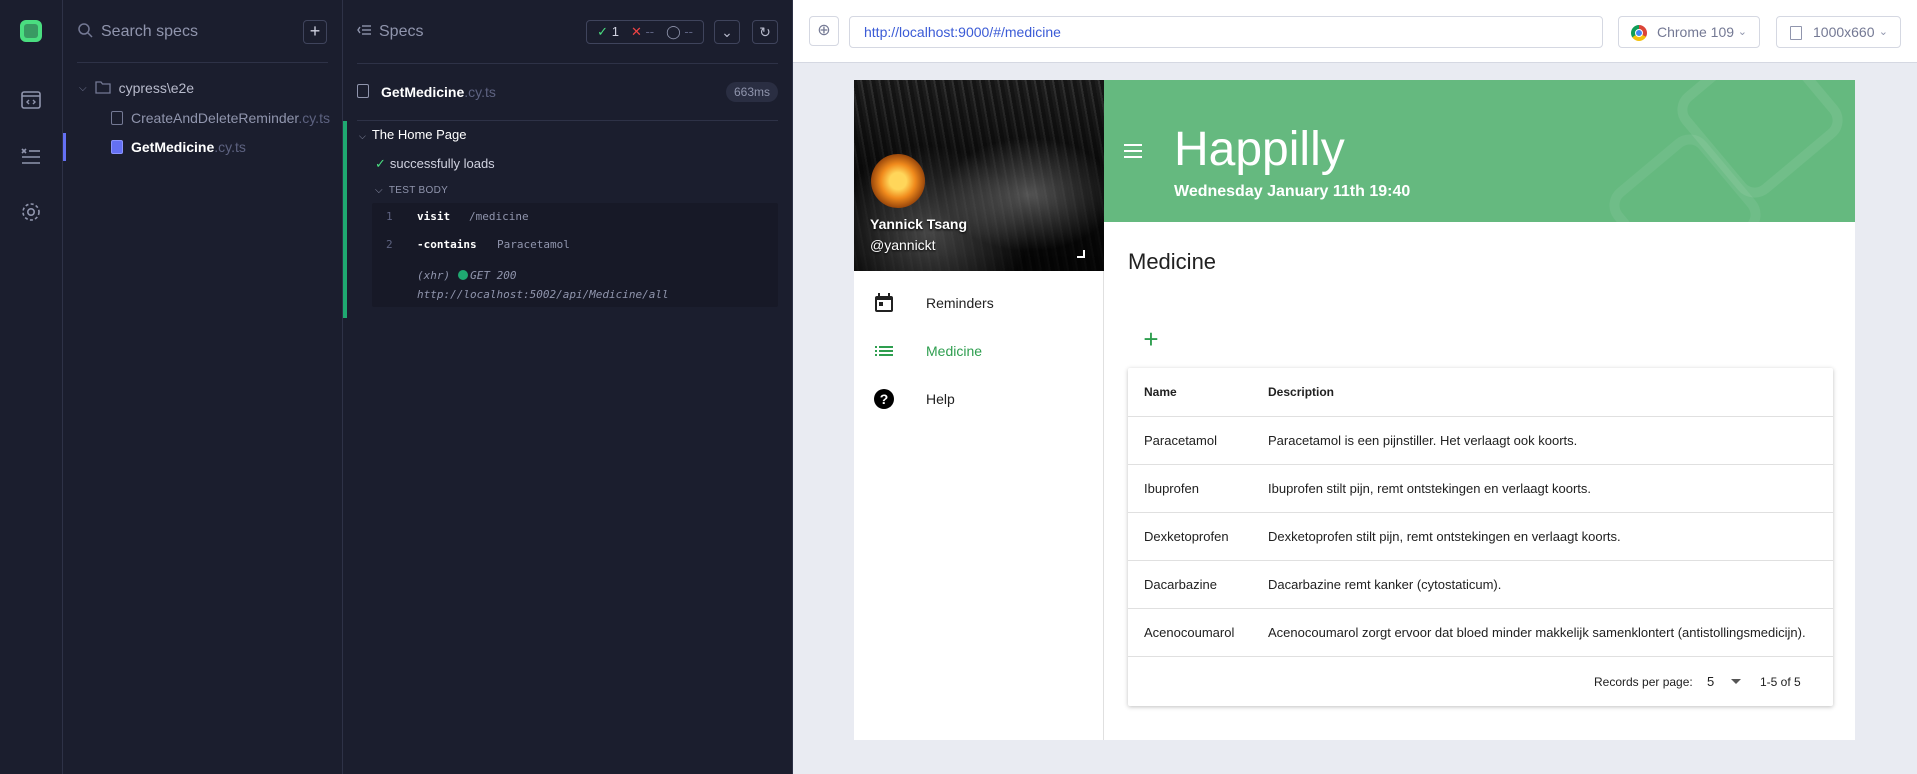 The height and width of the screenshot is (774, 1917). Describe the element at coordinates (31, 156) in the screenshot. I see `runs-icon` at that location.